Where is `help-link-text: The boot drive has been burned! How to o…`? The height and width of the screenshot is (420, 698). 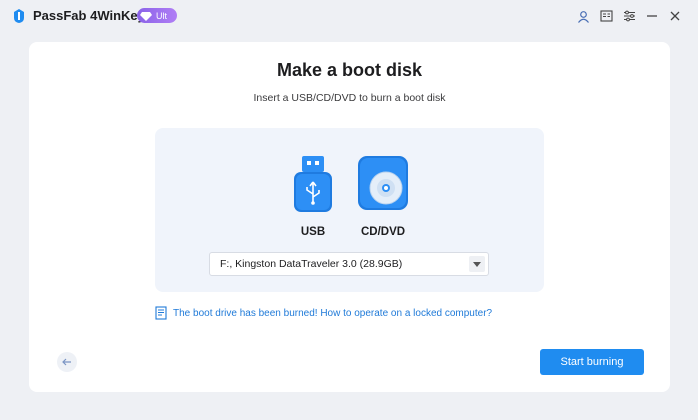 help-link-text: The boot drive has been burned! How to o… is located at coordinates (332, 313).